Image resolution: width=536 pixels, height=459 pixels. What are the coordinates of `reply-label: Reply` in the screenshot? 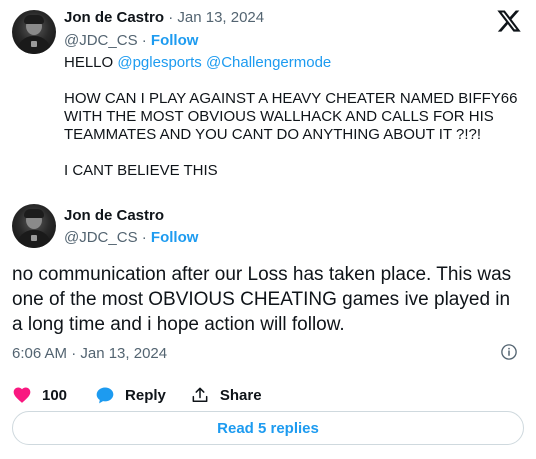 It's located at (145, 395).